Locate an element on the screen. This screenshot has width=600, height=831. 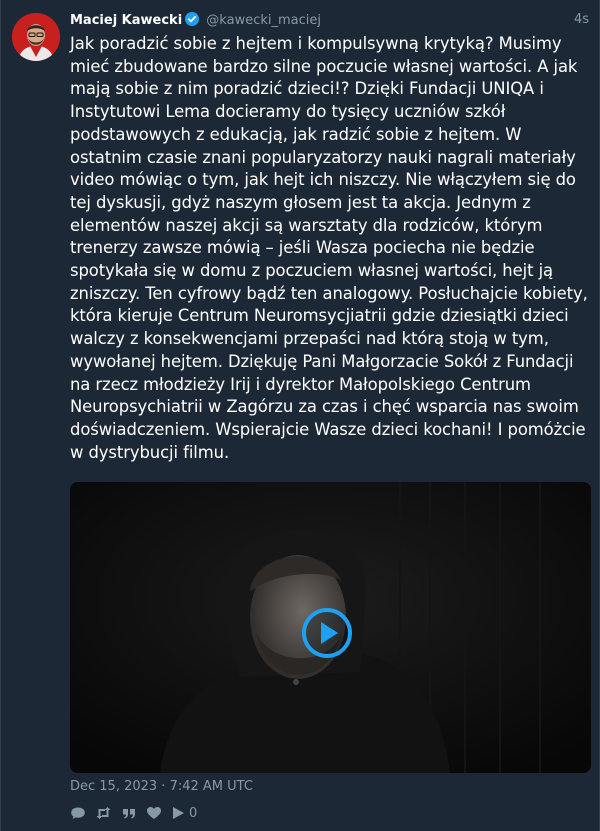
tweet-date: Dec 15, 2023 · 7:42 AM UTC is located at coordinates (161, 786).